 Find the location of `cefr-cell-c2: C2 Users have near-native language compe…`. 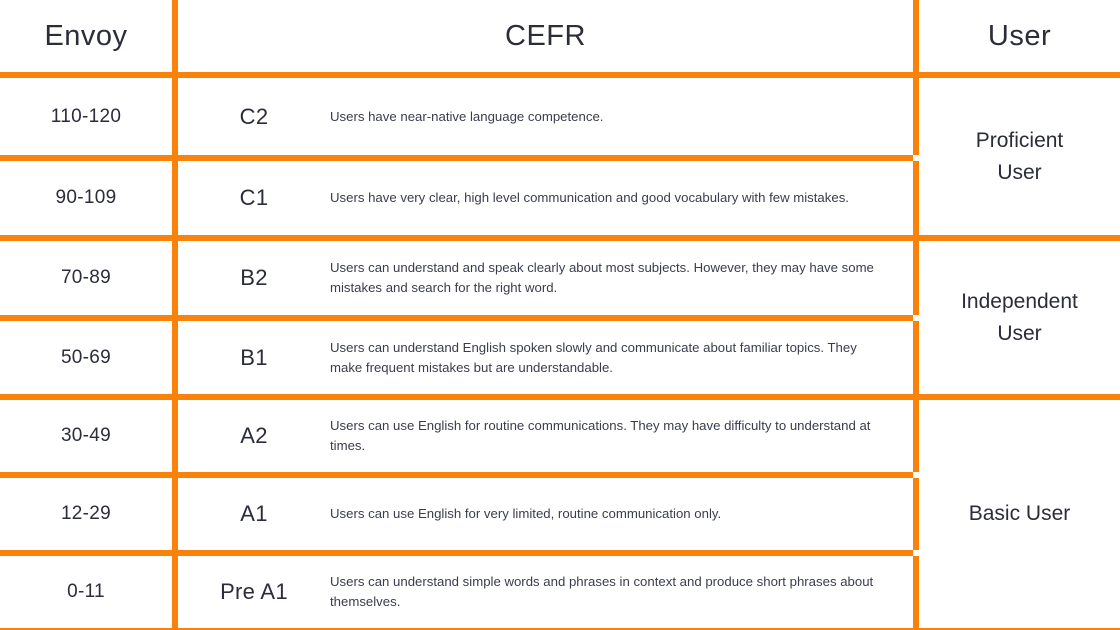

cefr-cell-c2: C2 Users have near-native language compe… is located at coordinates (545, 116).